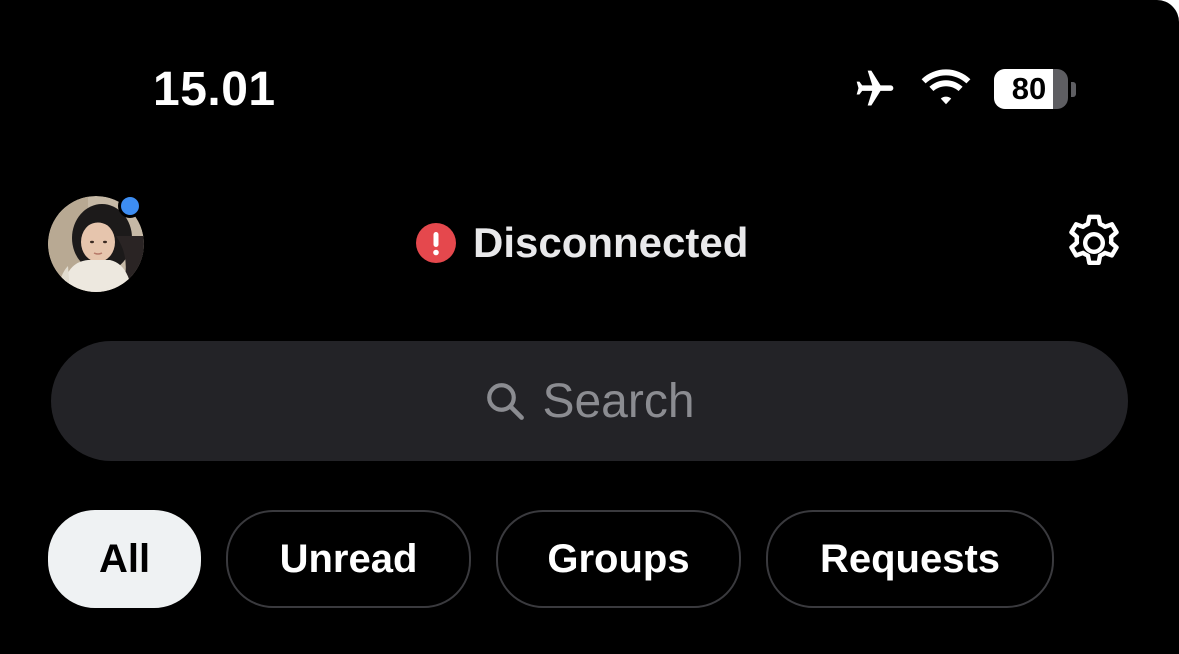 This screenshot has width=1179, height=654. Describe the element at coordinates (506, 401) in the screenshot. I see `search-icon` at that location.